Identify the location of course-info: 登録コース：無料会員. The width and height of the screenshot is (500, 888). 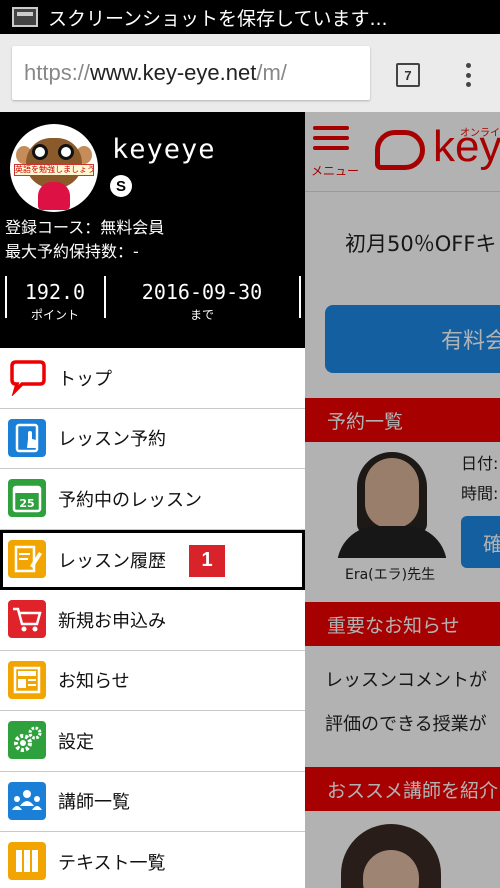
(85, 227).